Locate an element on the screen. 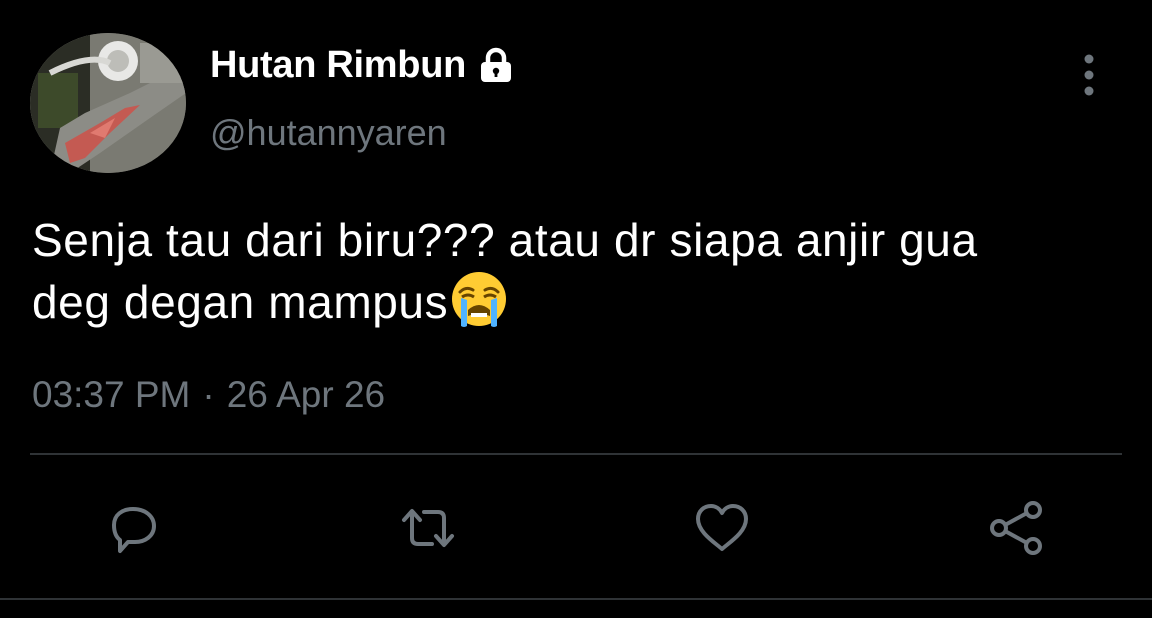 This screenshot has height=618, width=1152. share-button is located at coordinates (1016, 528).